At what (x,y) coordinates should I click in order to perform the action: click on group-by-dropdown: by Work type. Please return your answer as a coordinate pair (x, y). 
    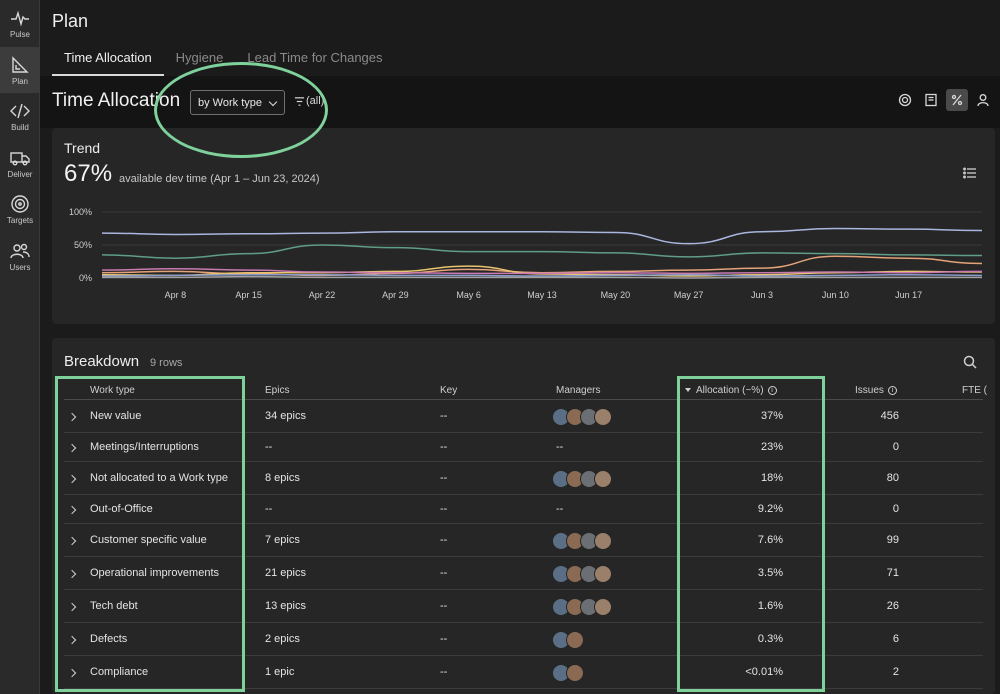
    Looking at the image, I should click on (237, 102).